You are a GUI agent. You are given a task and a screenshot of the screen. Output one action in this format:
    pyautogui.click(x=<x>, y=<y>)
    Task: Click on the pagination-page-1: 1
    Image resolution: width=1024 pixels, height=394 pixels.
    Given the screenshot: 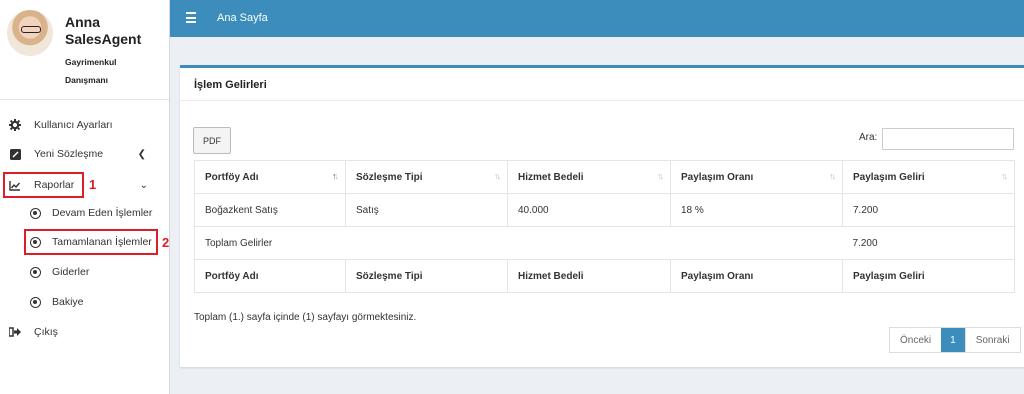 What is the action you would take?
    pyautogui.click(x=953, y=340)
    